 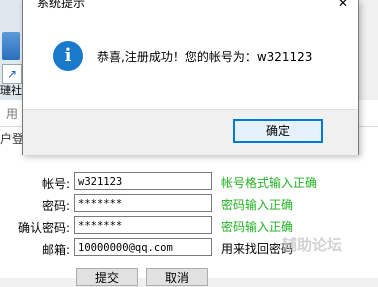 I want to click on submit-button: 提交, so click(x=107, y=277).